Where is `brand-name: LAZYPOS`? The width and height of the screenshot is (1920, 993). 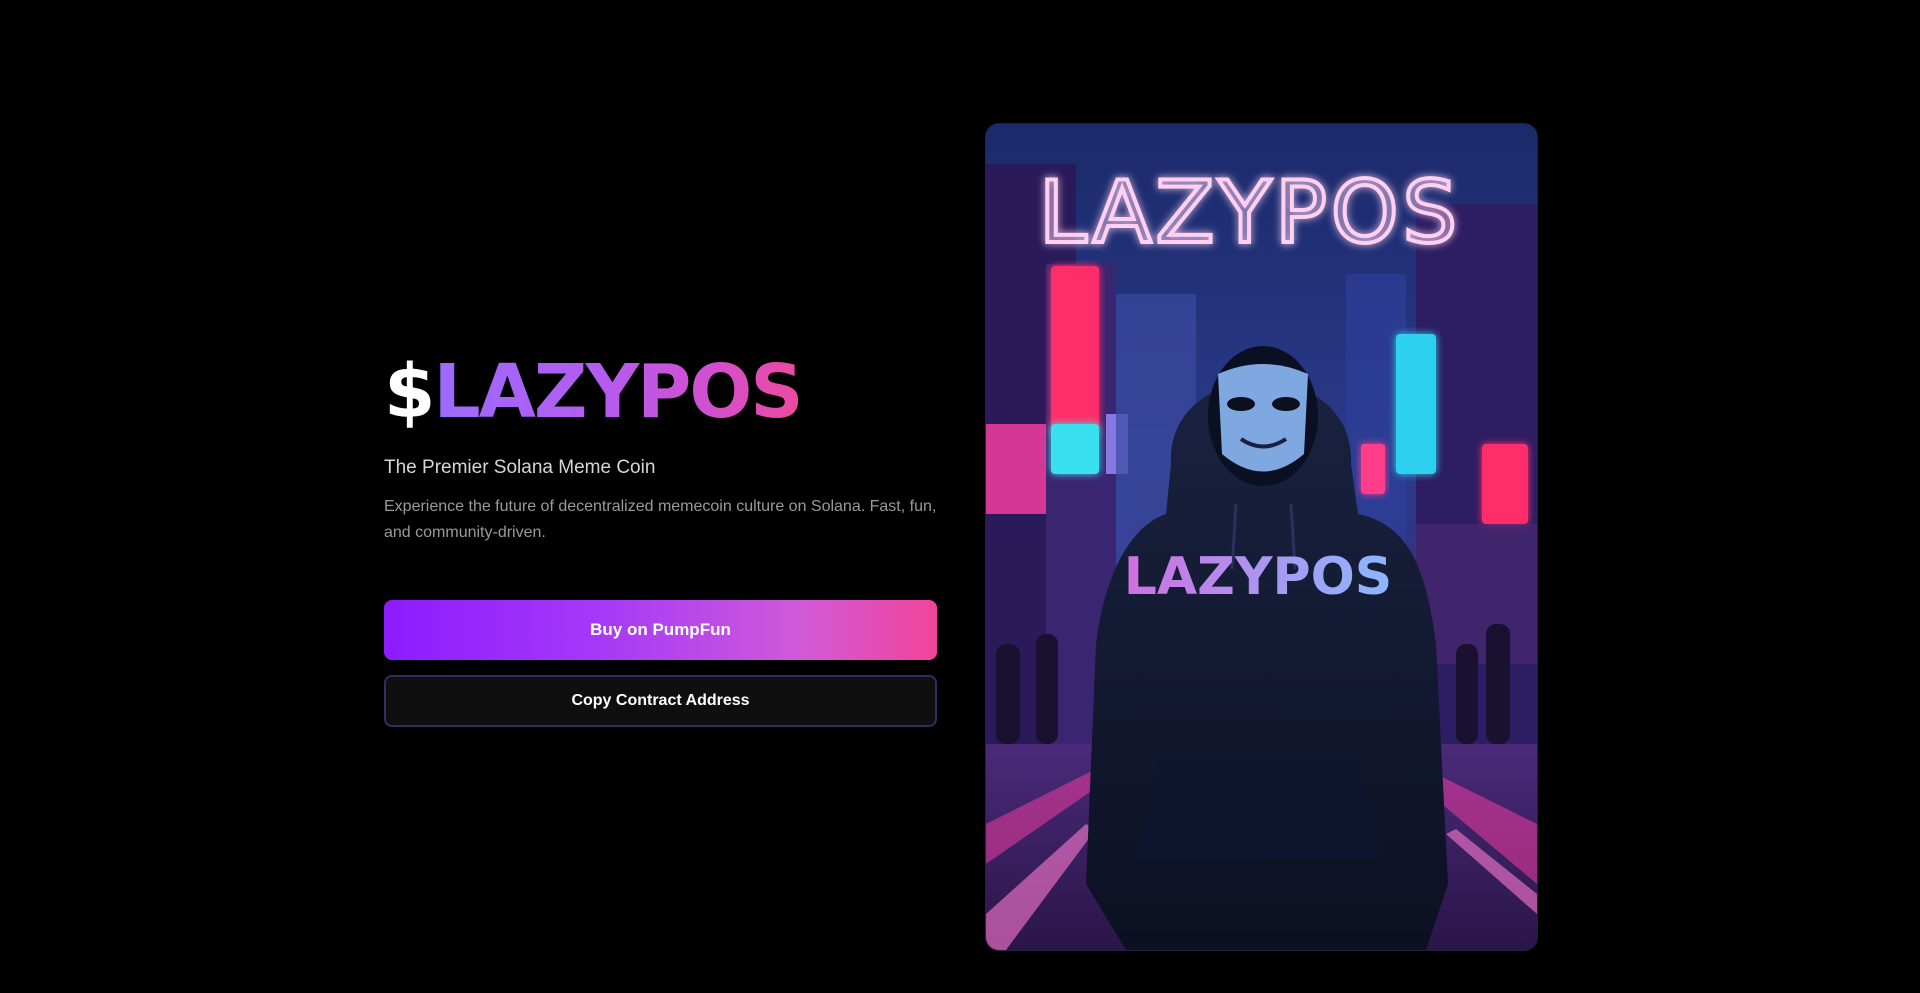
brand-name: LAZYPOS is located at coordinates (618, 392).